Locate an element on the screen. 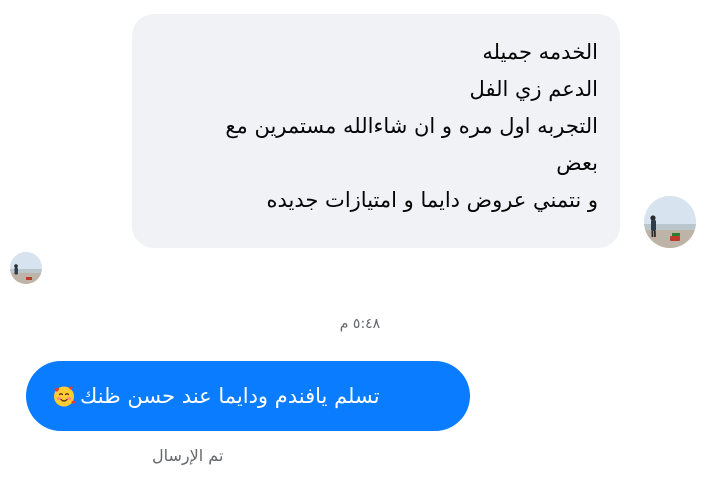 The height and width of the screenshot is (502, 720). outgoing-message-text: تسلم يافندم ودايما عند حسن ظنك is located at coordinates (230, 396).